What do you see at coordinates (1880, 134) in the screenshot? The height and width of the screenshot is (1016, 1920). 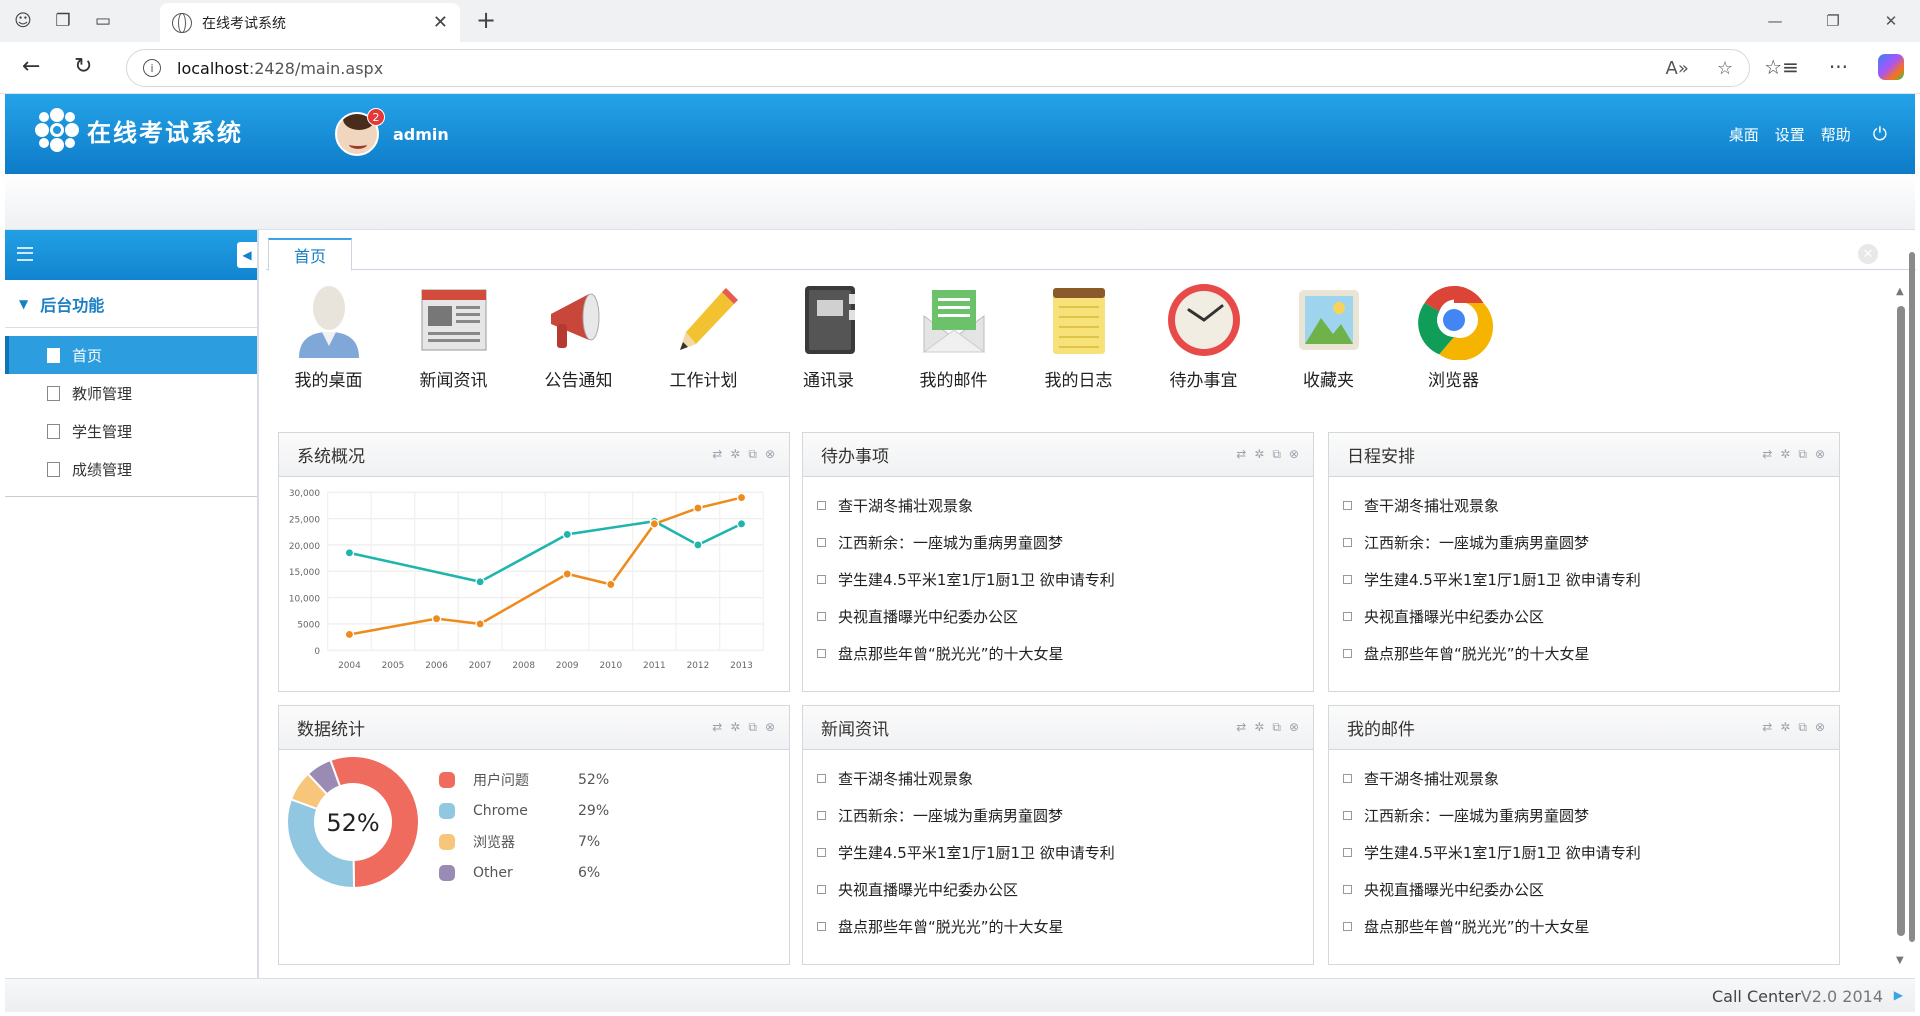 I see `power-icon: ⏻` at bounding box center [1880, 134].